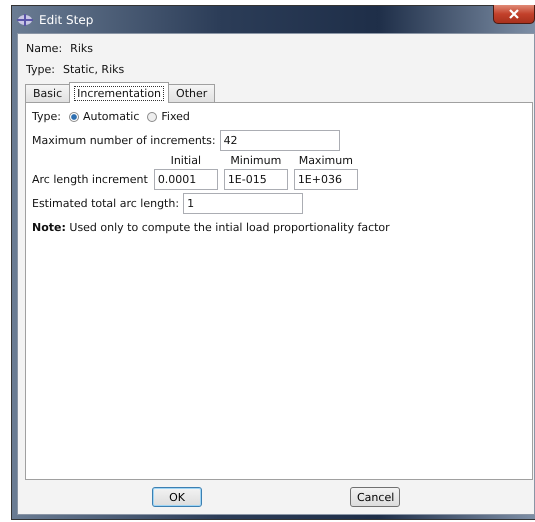  What do you see at coordinates (326, 179) in the screenshot?
I see `input-field: 1E+036` at bounding box center [326, 179].